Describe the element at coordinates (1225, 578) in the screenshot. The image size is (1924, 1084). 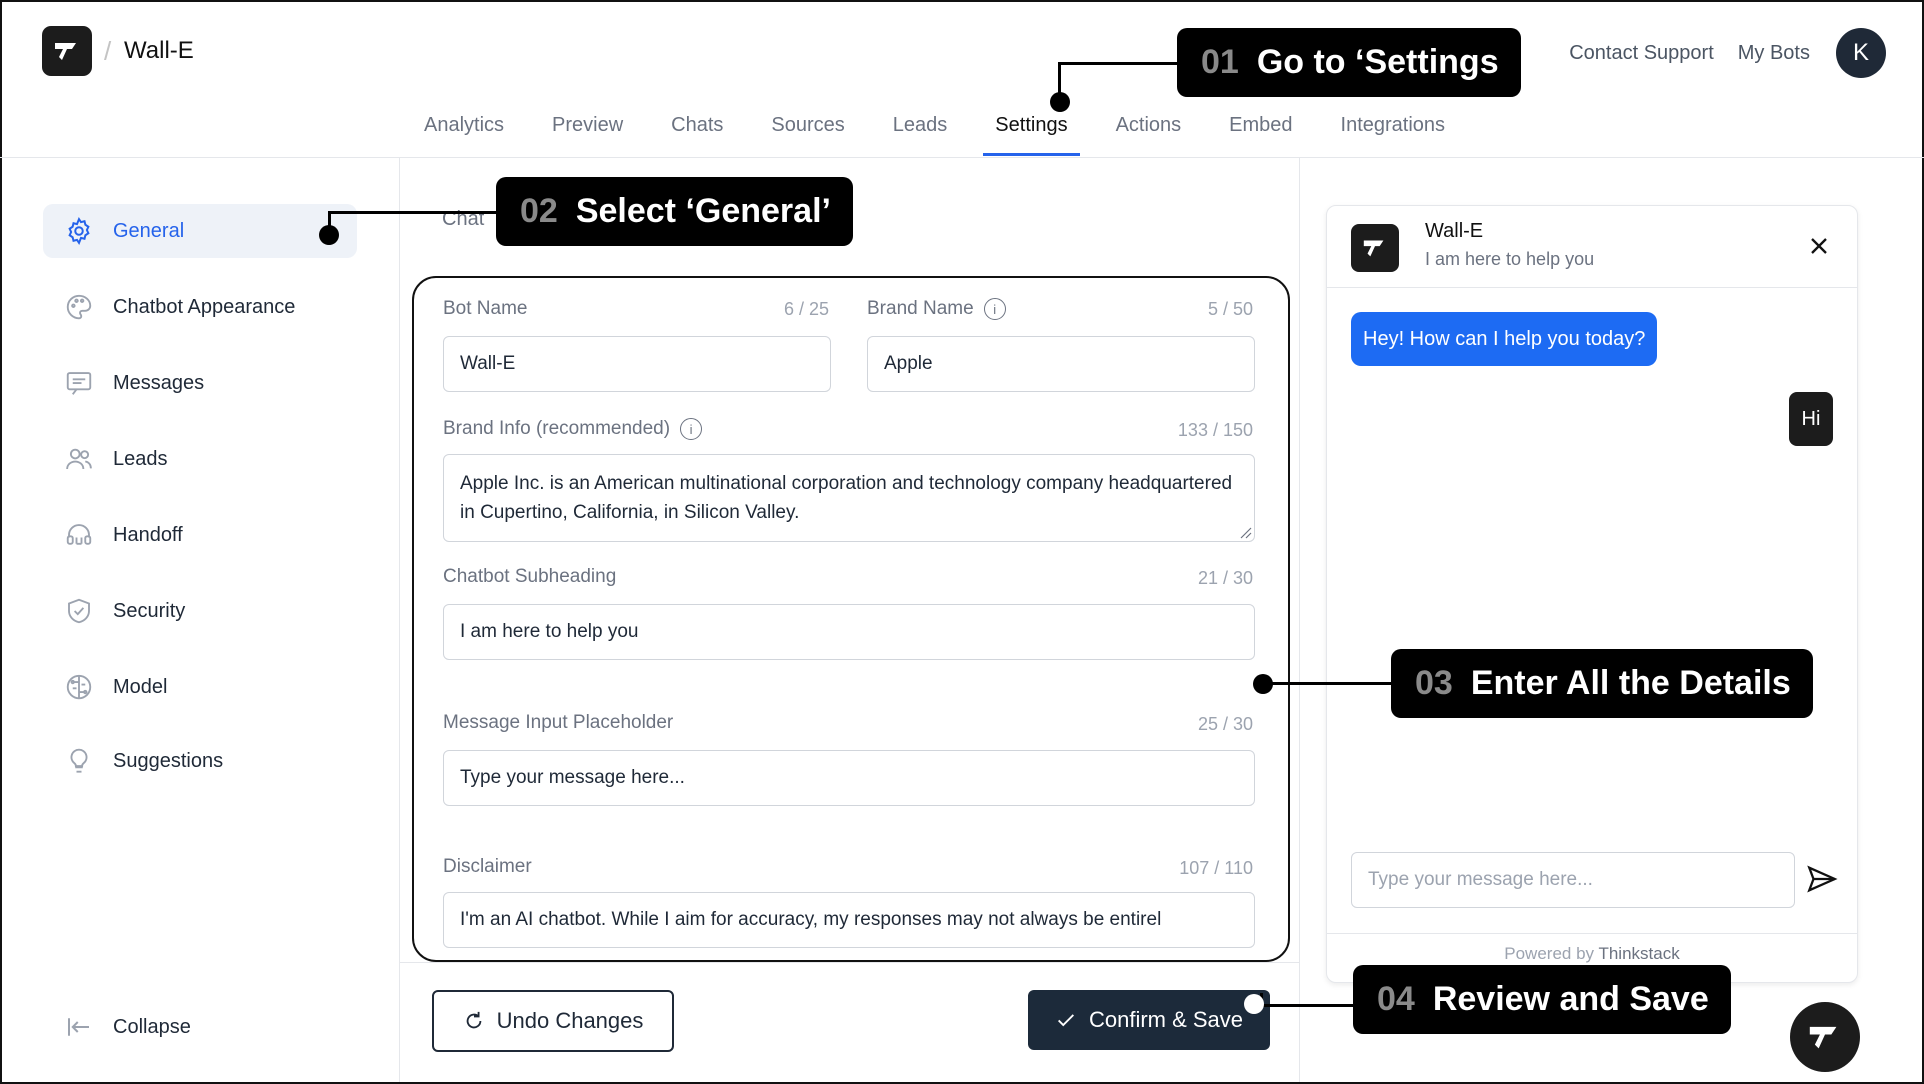
I see `subheading-count: 21 / 30` at that location.